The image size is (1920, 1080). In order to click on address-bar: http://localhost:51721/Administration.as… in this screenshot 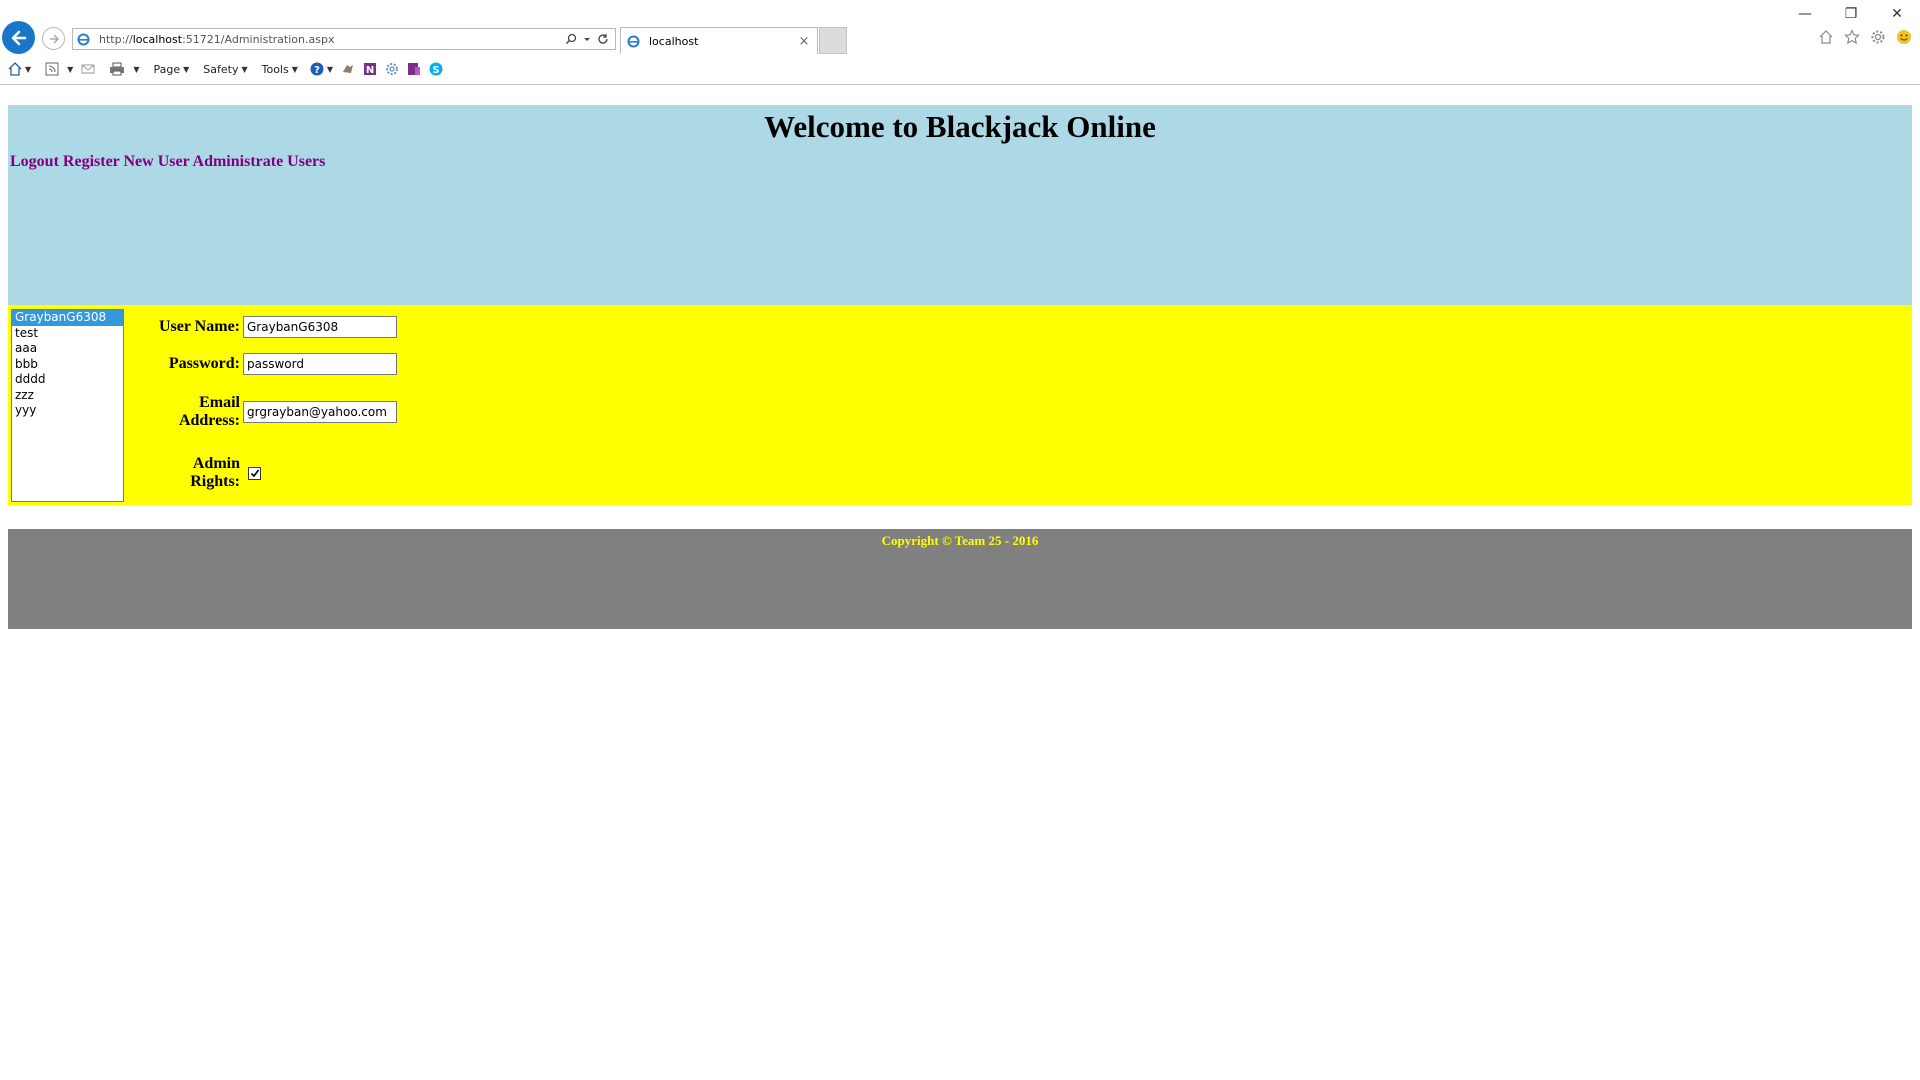, I will do `click(344, 39)`.